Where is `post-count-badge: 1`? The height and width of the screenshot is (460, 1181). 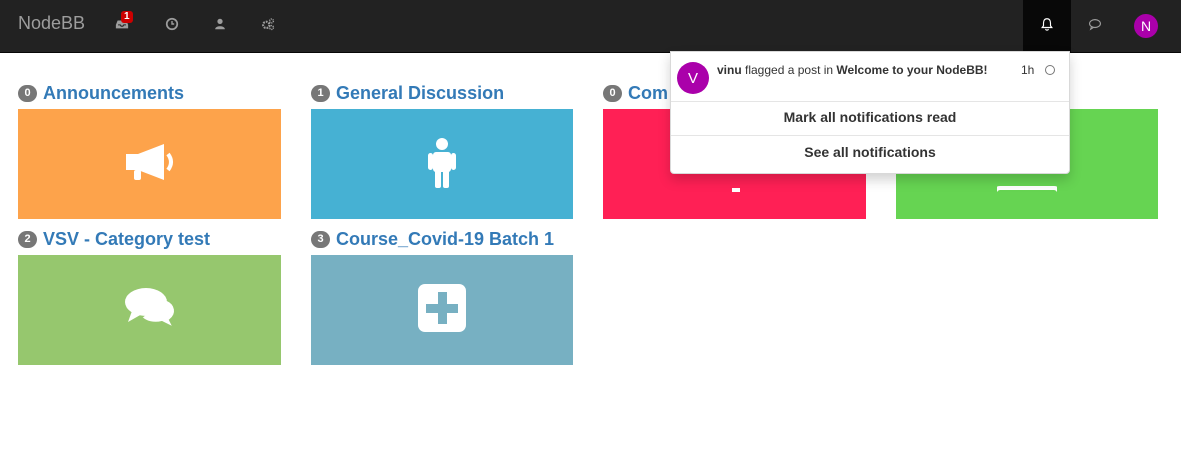 post-count-badge: 1 is located at coordinates (320, 93).